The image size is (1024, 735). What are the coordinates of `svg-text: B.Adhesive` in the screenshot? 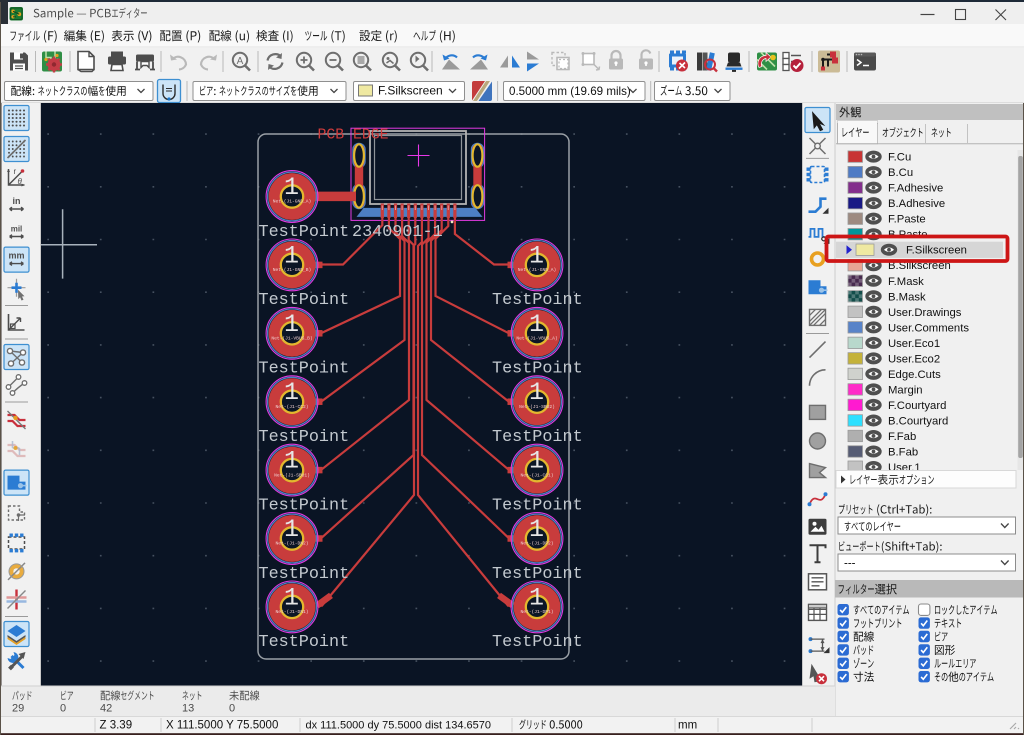 It's located at (916, 204).